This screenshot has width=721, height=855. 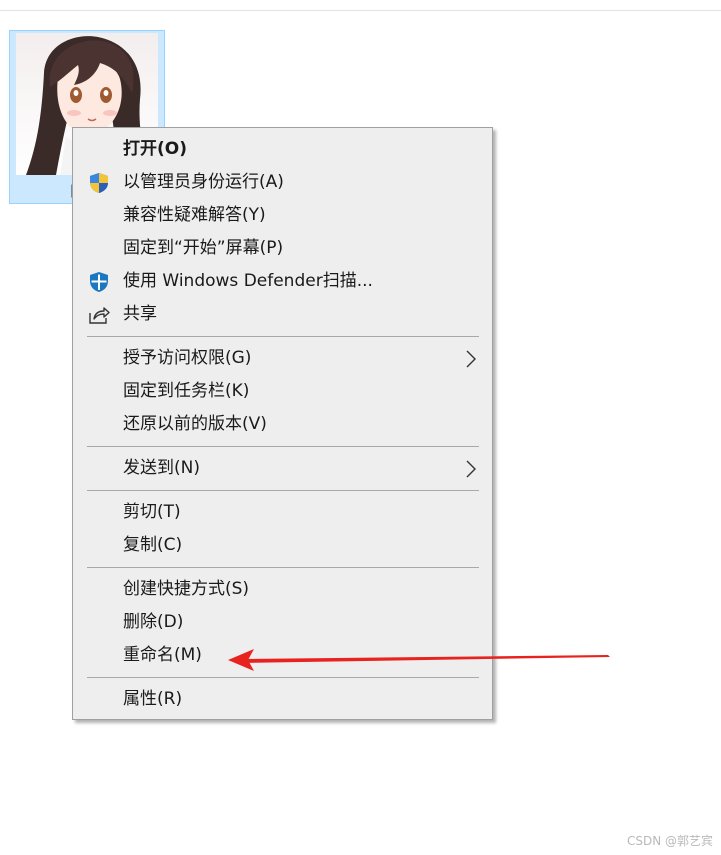 What do you see at coordinates (669, 841) in the screenshot?
I see `watermark: CSDN @郭艺宾` at bounding box center [669, 841].